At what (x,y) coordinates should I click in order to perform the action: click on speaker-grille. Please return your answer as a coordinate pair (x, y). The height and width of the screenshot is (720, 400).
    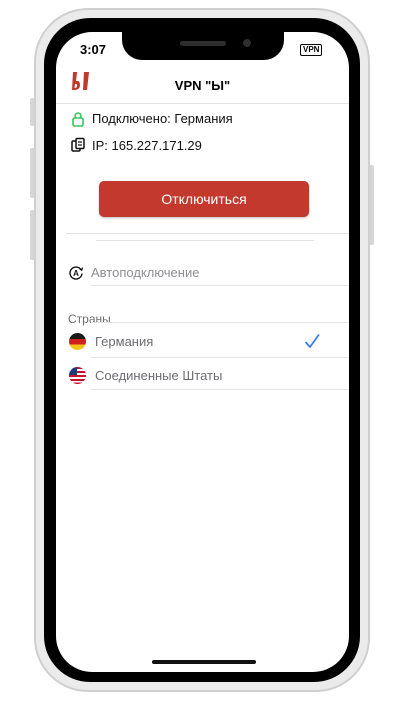
    Looking at the image, I should click on (203, 43).